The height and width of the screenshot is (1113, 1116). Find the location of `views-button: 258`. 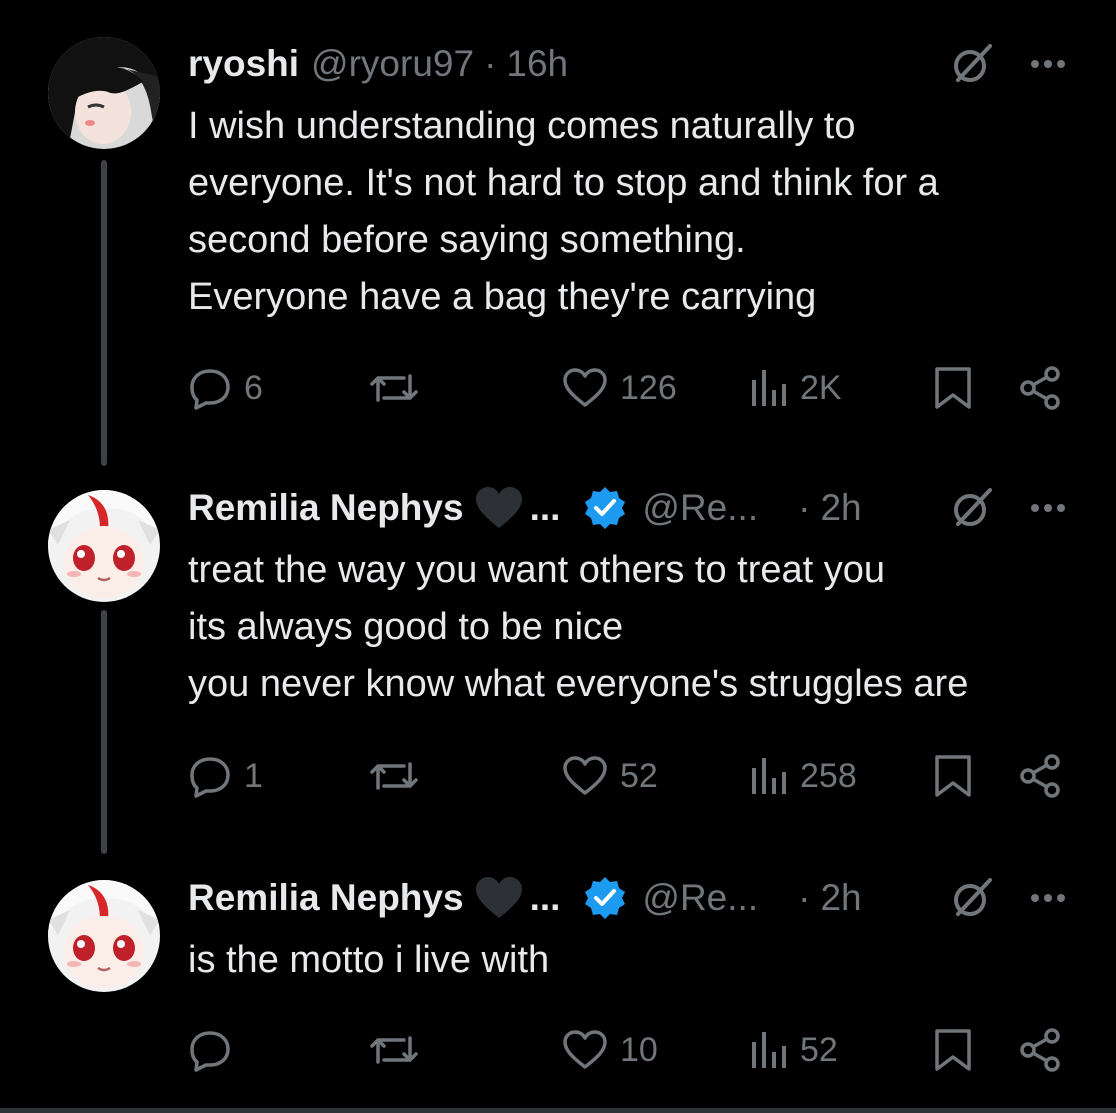

views-button: 258 is located at coordinates (802, 776).